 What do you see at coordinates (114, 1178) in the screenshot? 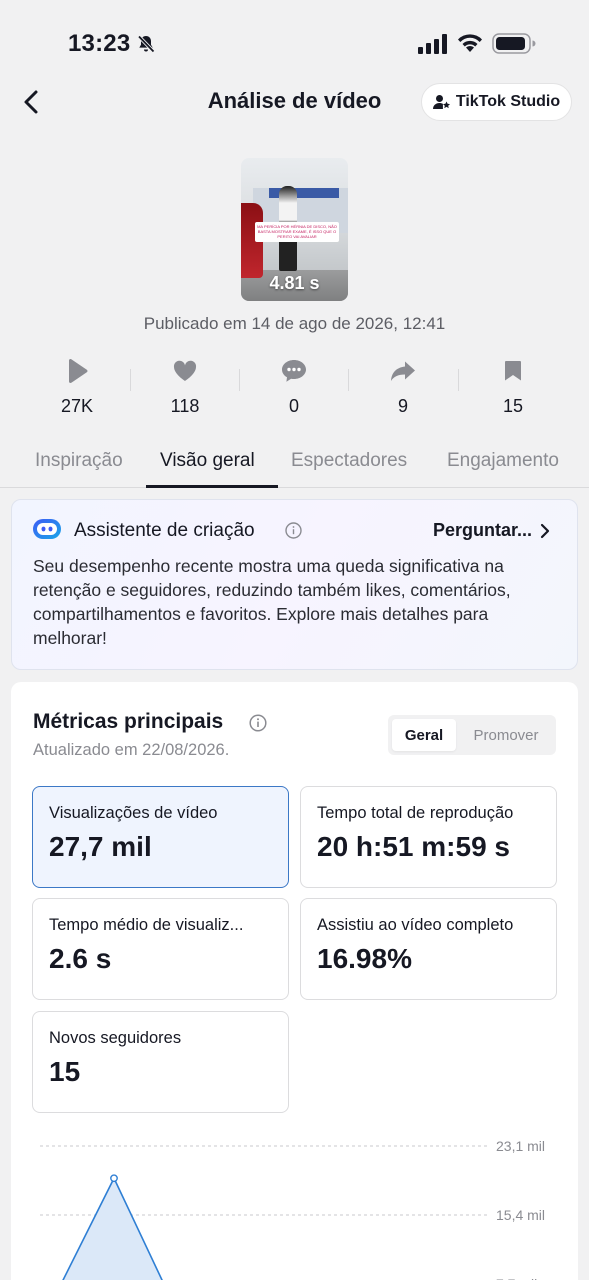
I see `chart-point` at bounding box center [114, 1178].